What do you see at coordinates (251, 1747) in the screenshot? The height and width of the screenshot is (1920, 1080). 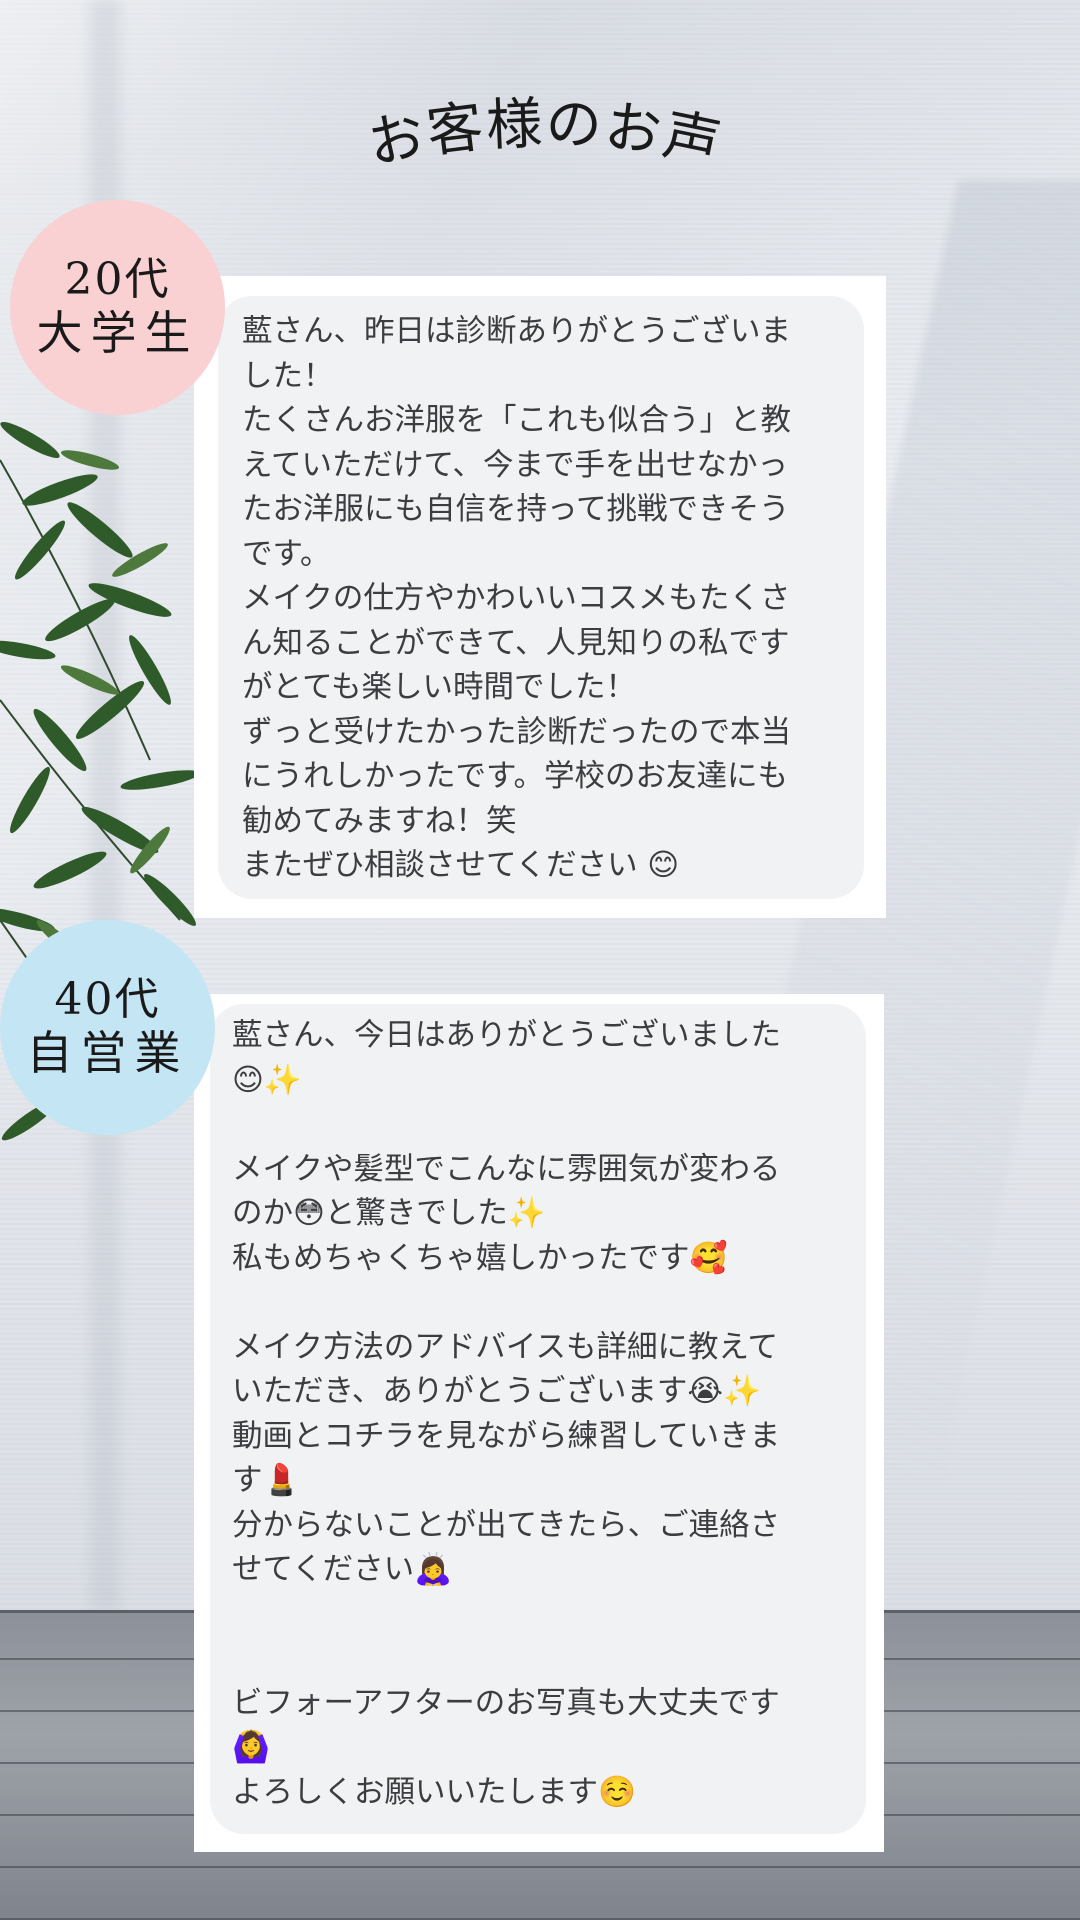 I see `message-line: 🙆‍♀️` at bounding box center [251, 1747].